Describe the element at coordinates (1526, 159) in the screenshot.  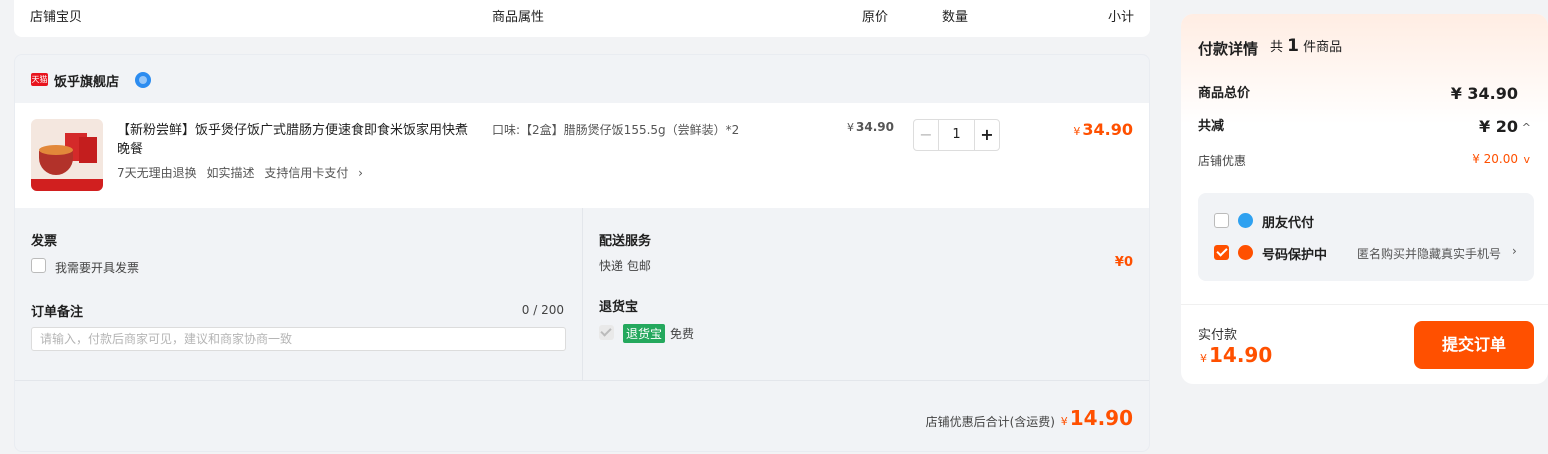
I see `chevron-down-icon: v` at that location.